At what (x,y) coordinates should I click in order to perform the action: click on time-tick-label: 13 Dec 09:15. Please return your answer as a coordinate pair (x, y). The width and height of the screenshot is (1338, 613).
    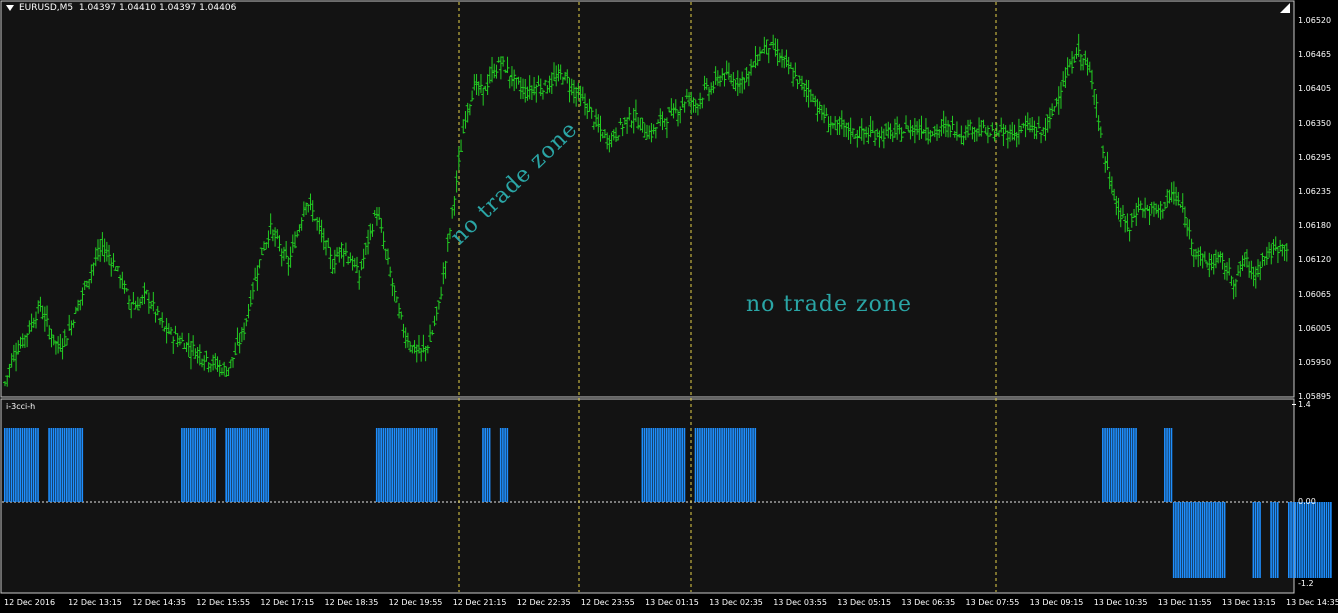
    Looking at the image, I should click on (1056, 602).